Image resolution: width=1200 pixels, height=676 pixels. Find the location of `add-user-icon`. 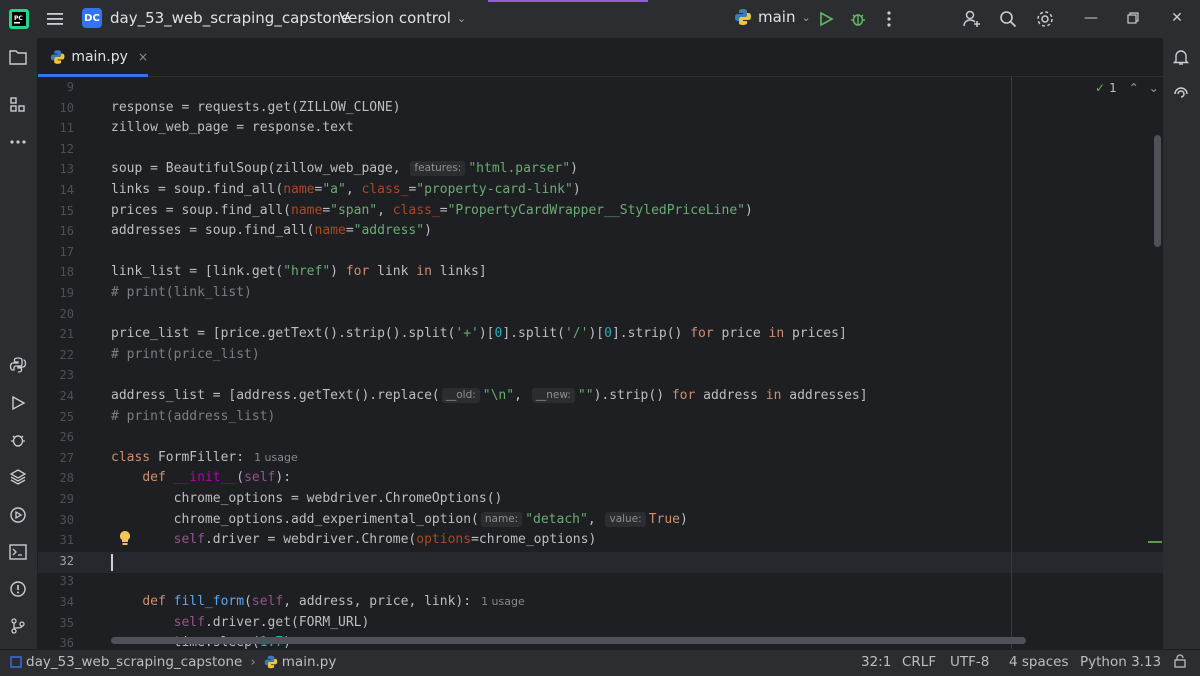

add-user-icon is located at coordinates (972, 19).